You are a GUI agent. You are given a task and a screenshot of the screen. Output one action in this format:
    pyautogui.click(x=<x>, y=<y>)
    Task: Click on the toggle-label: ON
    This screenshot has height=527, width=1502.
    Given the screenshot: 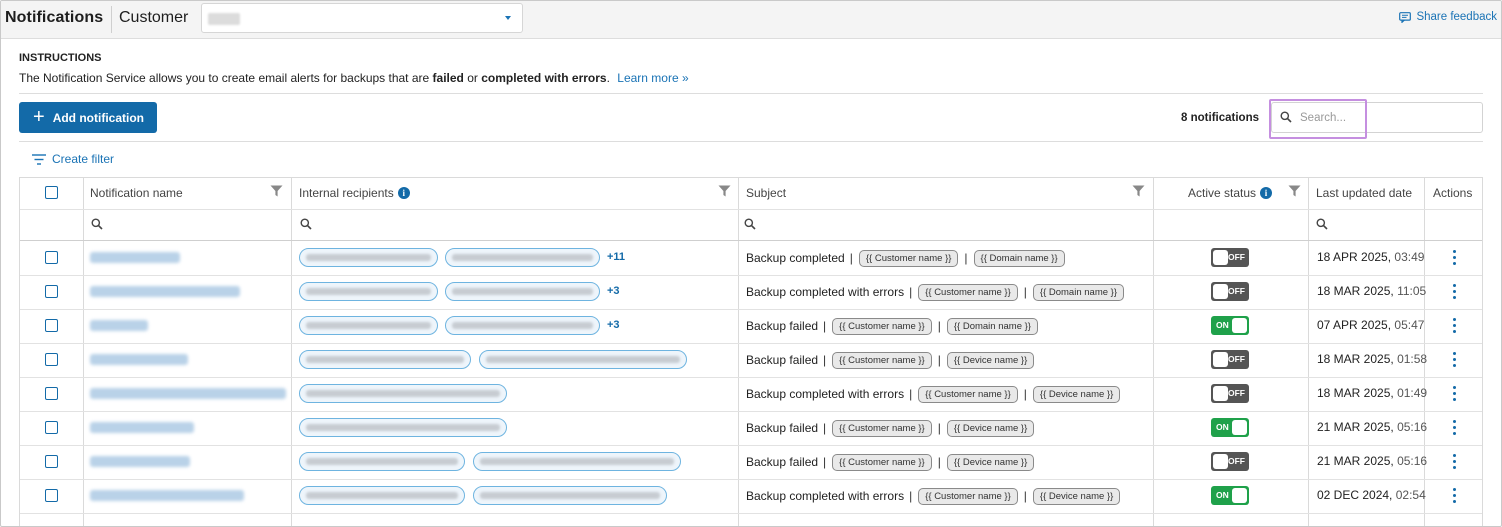 What is the action you would take?
    pyautogui.click(x=1222, y=427)
    